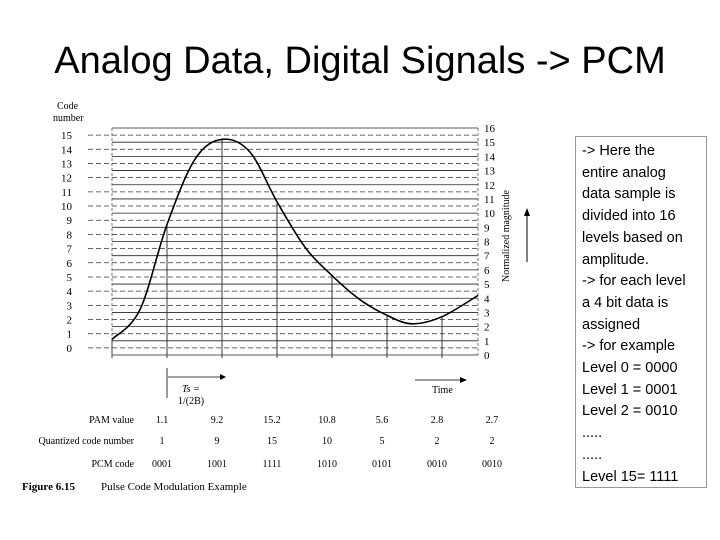 The image size is (720, 540). I want to click on ts-label: Ts =, so click(191, 389).